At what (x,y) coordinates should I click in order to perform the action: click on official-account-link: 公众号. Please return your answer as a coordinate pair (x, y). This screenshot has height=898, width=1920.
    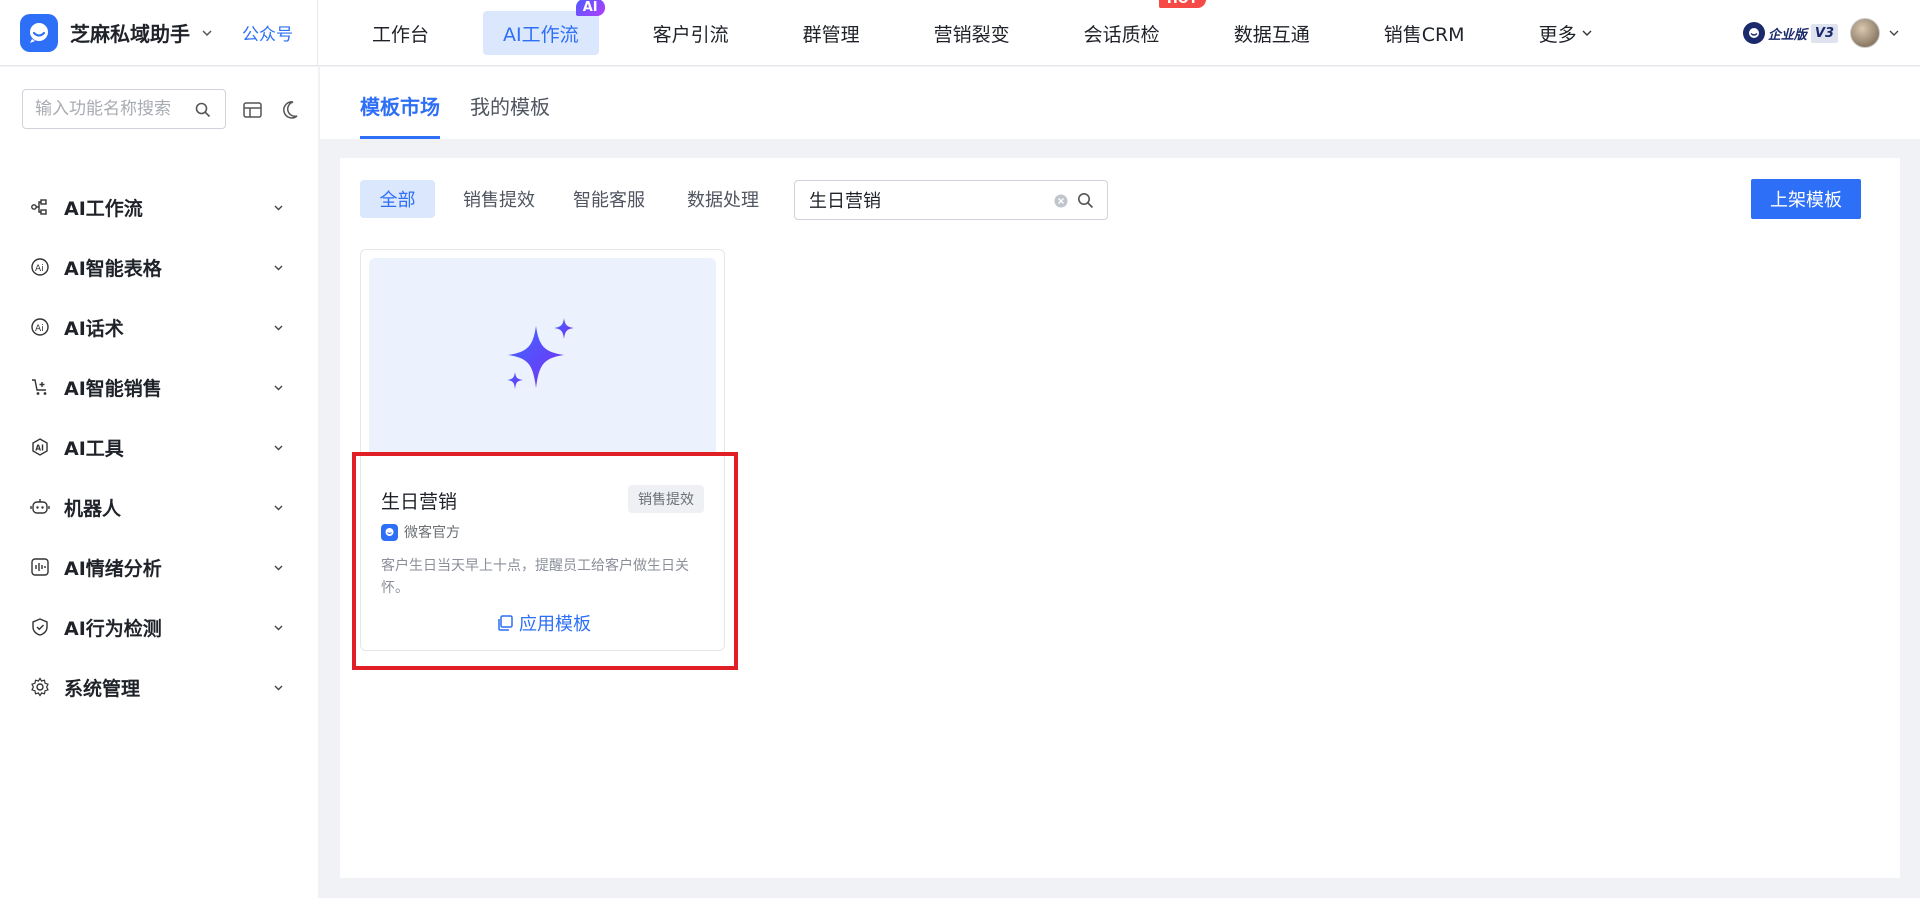
    Looking at the image, I should click on (267, 32).